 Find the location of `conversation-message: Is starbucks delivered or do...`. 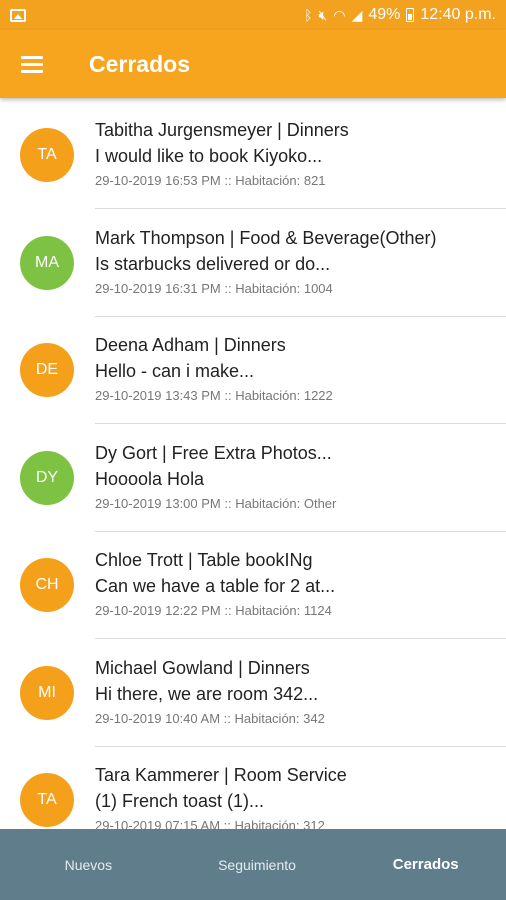

conversation-message: Is starbucks delivered or do... is located at coordinates (213, 263).